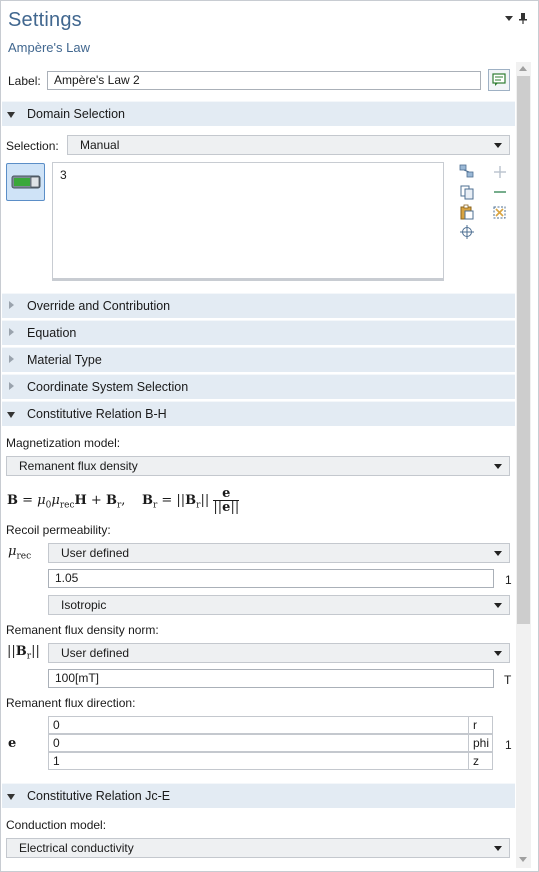 Image resolution: width=539 pixels, height=872 pixels. What do you see at coordinates (56, 743) in the screenshot?
I see `direction-value-phi: 0` at bounding box center [56, 743].